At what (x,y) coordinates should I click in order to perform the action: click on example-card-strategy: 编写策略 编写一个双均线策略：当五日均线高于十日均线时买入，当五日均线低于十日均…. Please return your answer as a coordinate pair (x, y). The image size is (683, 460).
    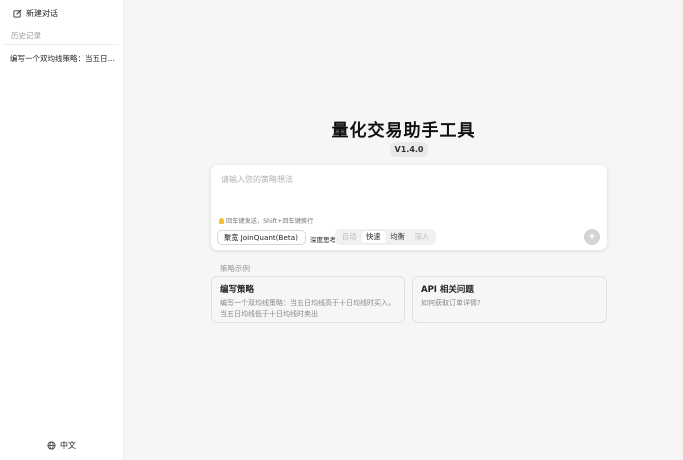
    Looking at the image, I should click on (308, 299).